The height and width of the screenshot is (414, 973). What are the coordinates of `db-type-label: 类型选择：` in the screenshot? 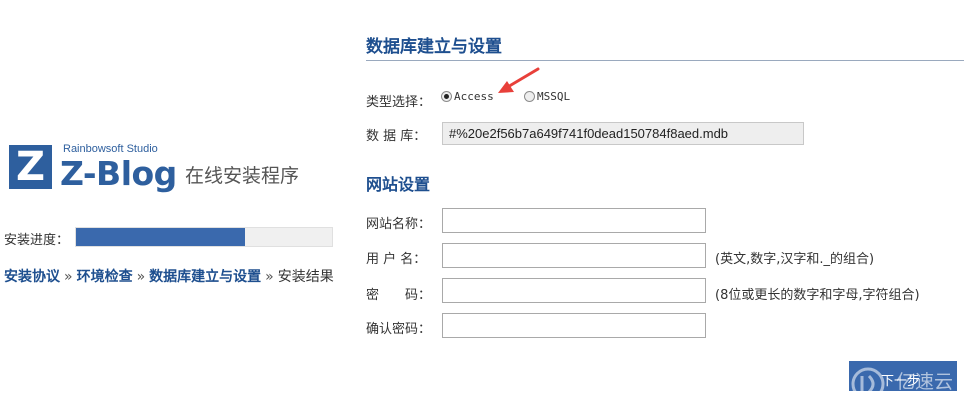 It's located at (399, 102).